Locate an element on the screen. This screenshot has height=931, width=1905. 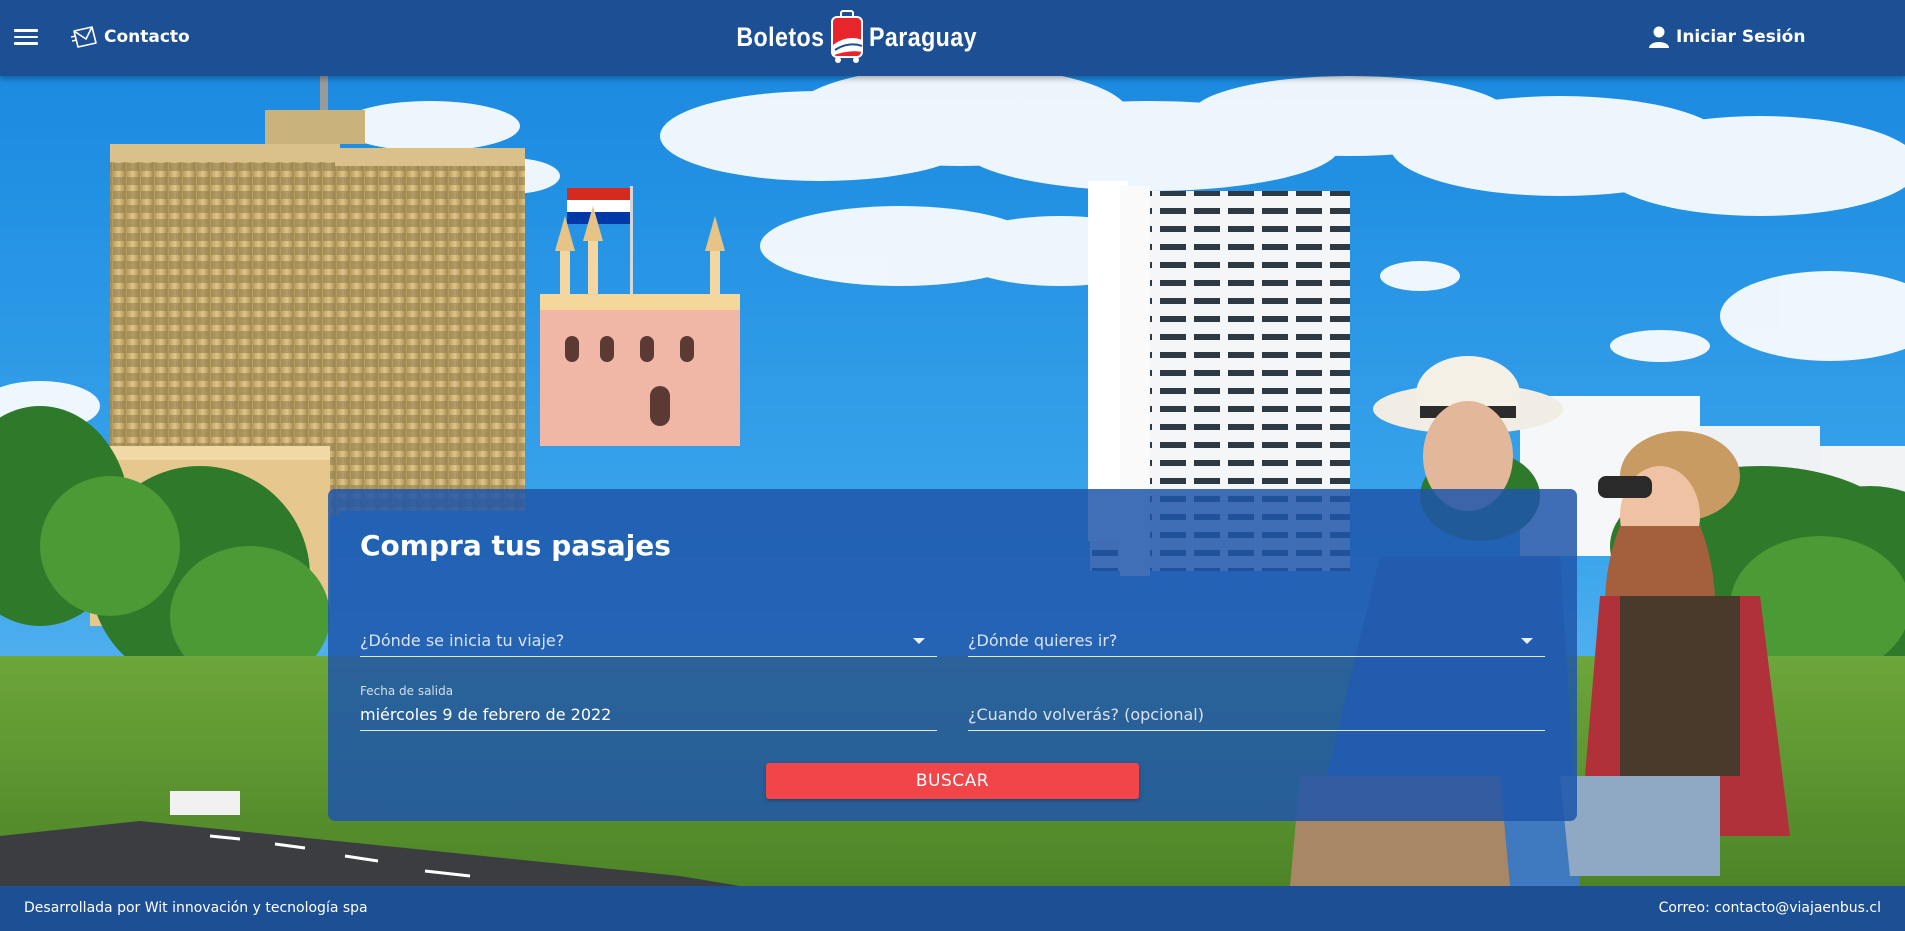
destination-placeholder: ¿Dónde quieres ir? is located at coordinates (1043, 640).